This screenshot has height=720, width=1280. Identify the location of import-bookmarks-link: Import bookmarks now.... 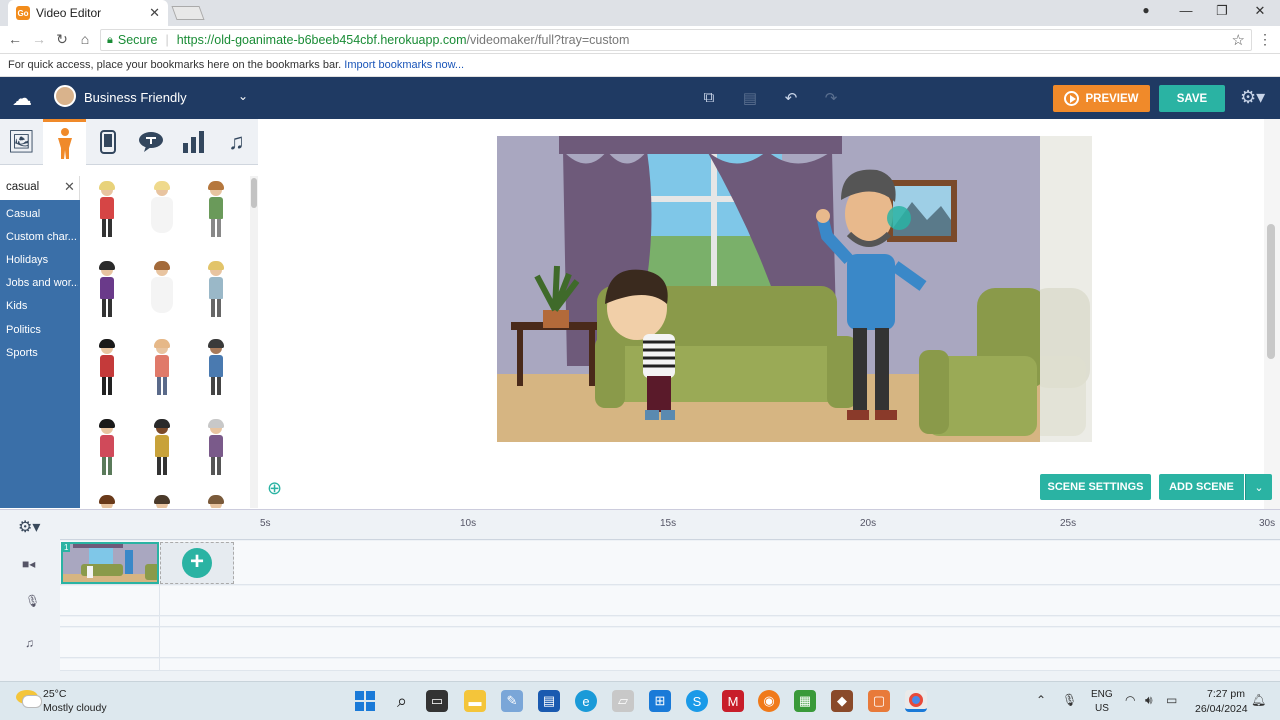
(404, 65).